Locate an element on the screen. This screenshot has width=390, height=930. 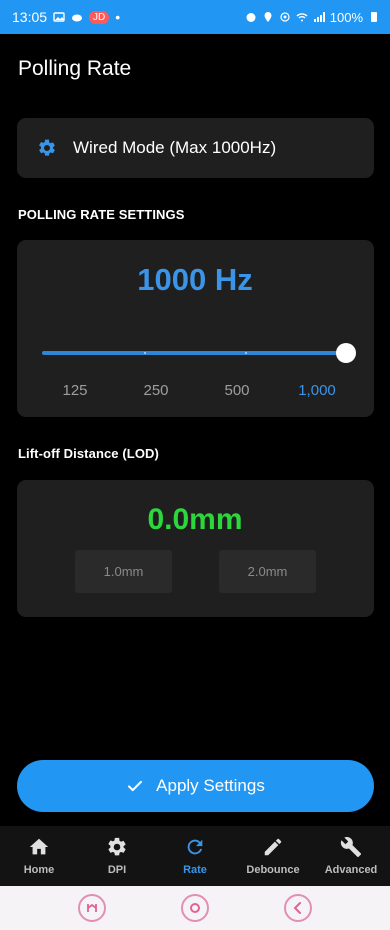
nav-item-home: Home is located at coordinates (39, 856).